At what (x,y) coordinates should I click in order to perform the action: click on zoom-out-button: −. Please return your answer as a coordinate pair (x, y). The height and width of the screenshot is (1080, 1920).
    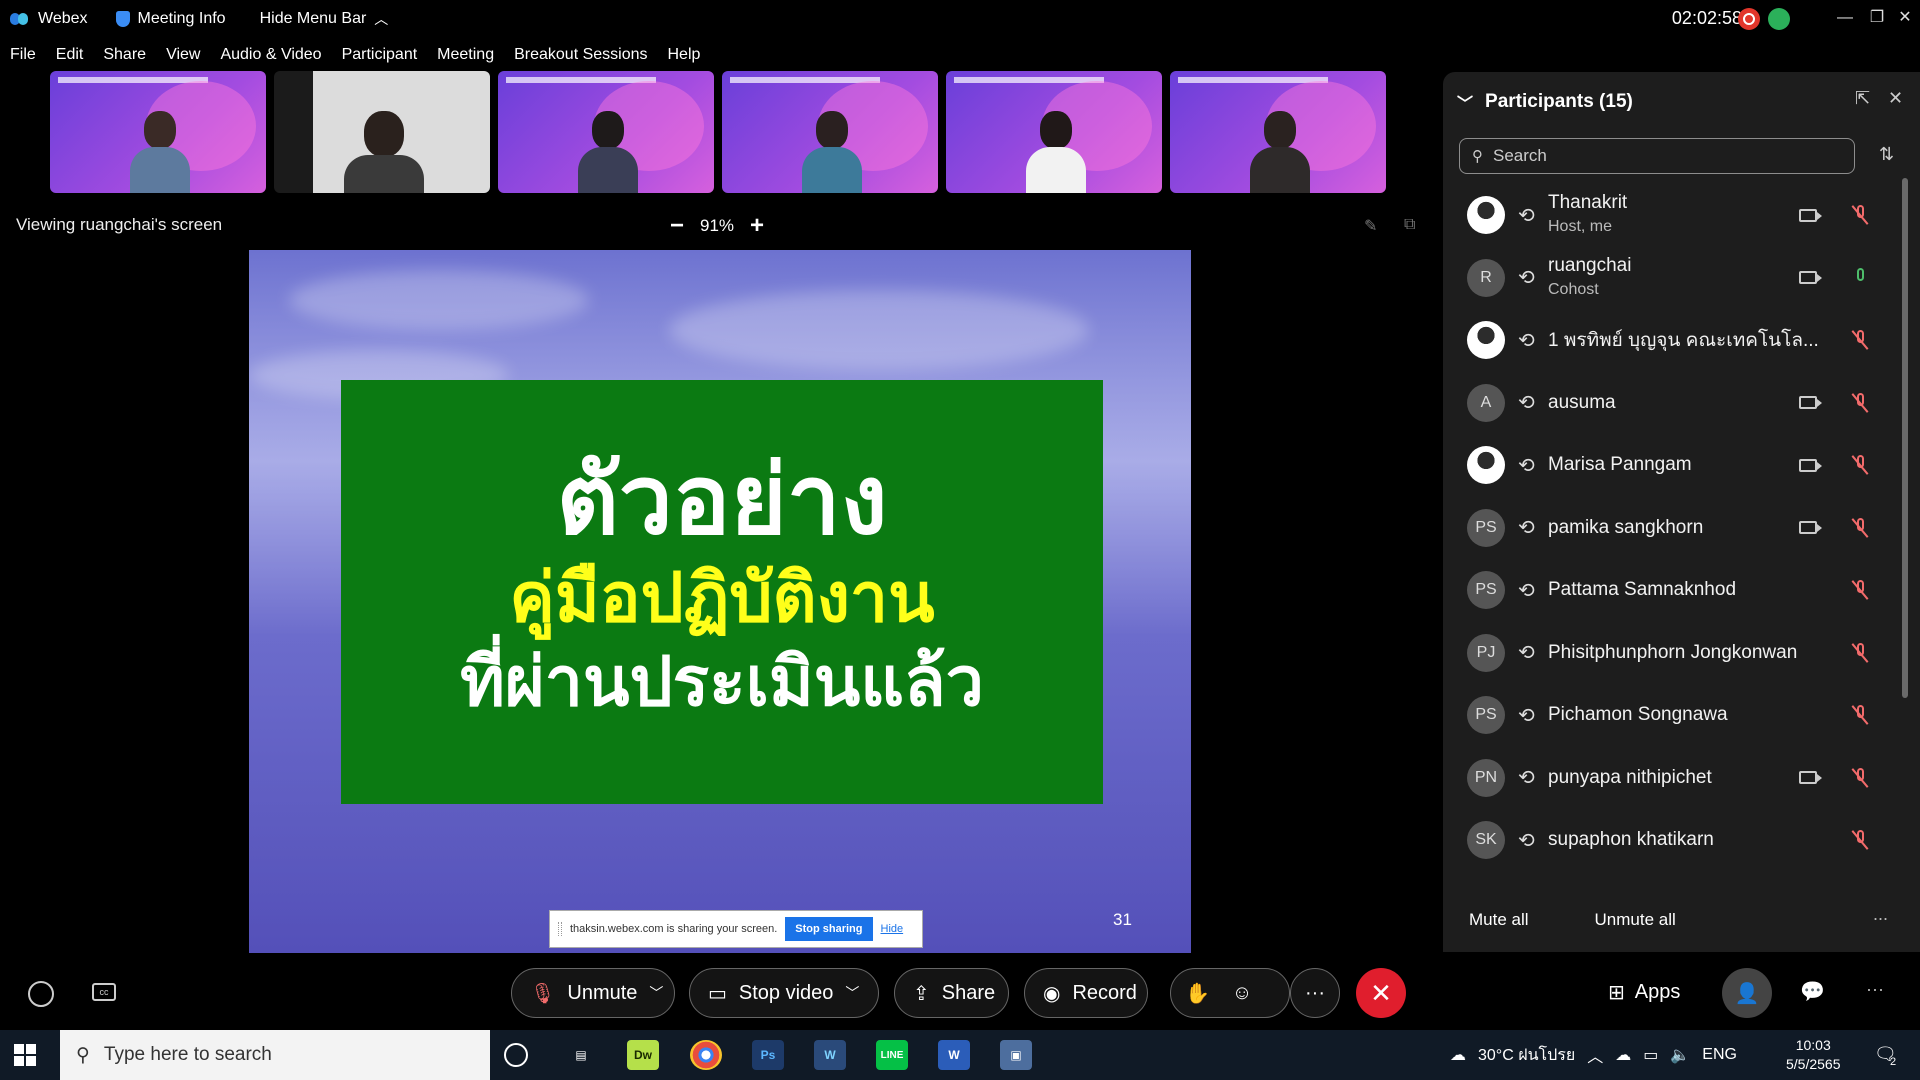
    Looking at the image, I should click on (677, 226).